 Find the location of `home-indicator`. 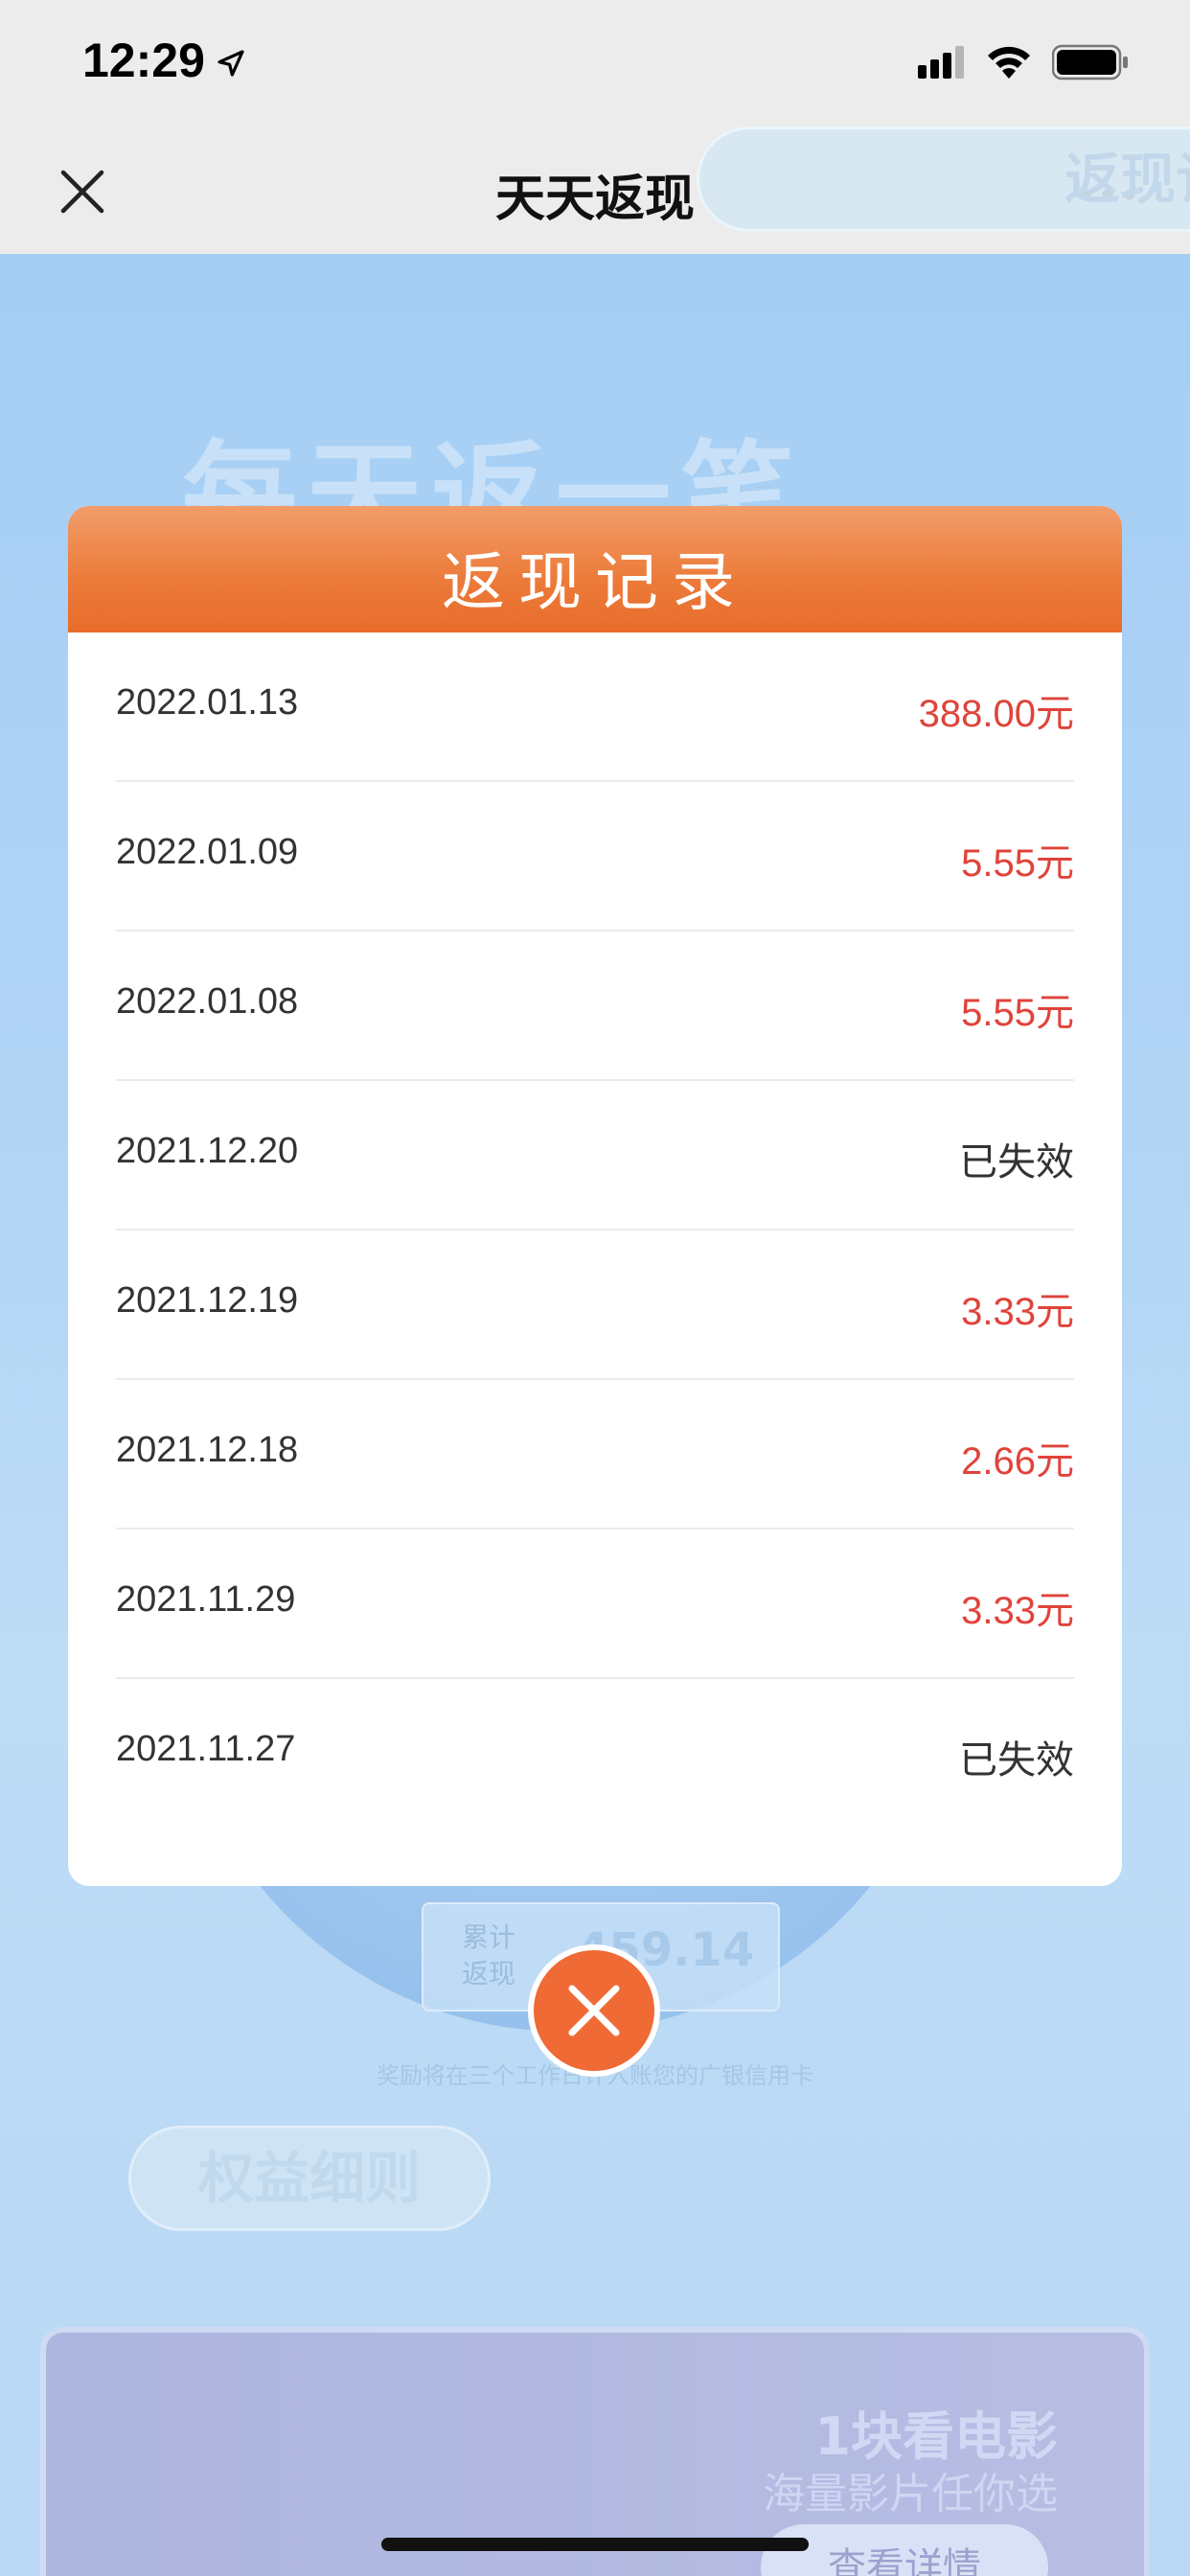

home-indicator is located at coordinates (595, 2544).